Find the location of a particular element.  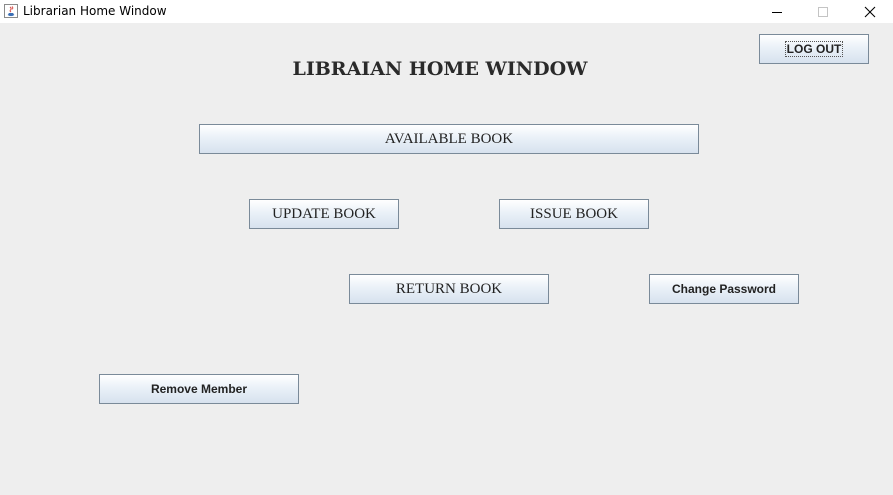

minimize-icon is located at coordinates (777, 12).